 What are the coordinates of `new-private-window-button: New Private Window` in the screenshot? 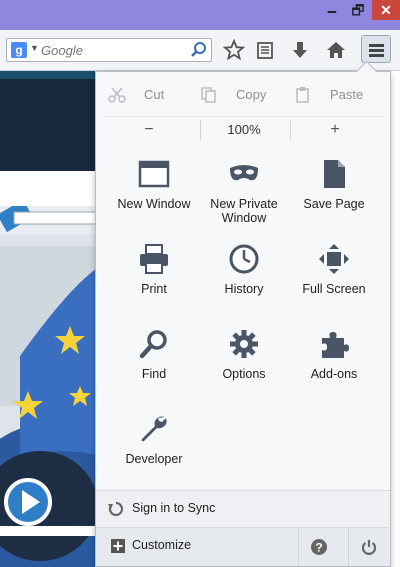 It's located at (244, 196).